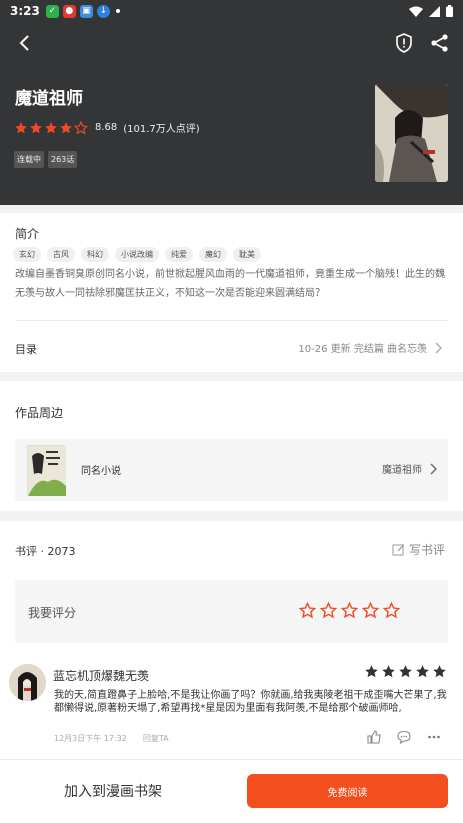  I want to click on novel-label: 同名小说, so click(101, 471).